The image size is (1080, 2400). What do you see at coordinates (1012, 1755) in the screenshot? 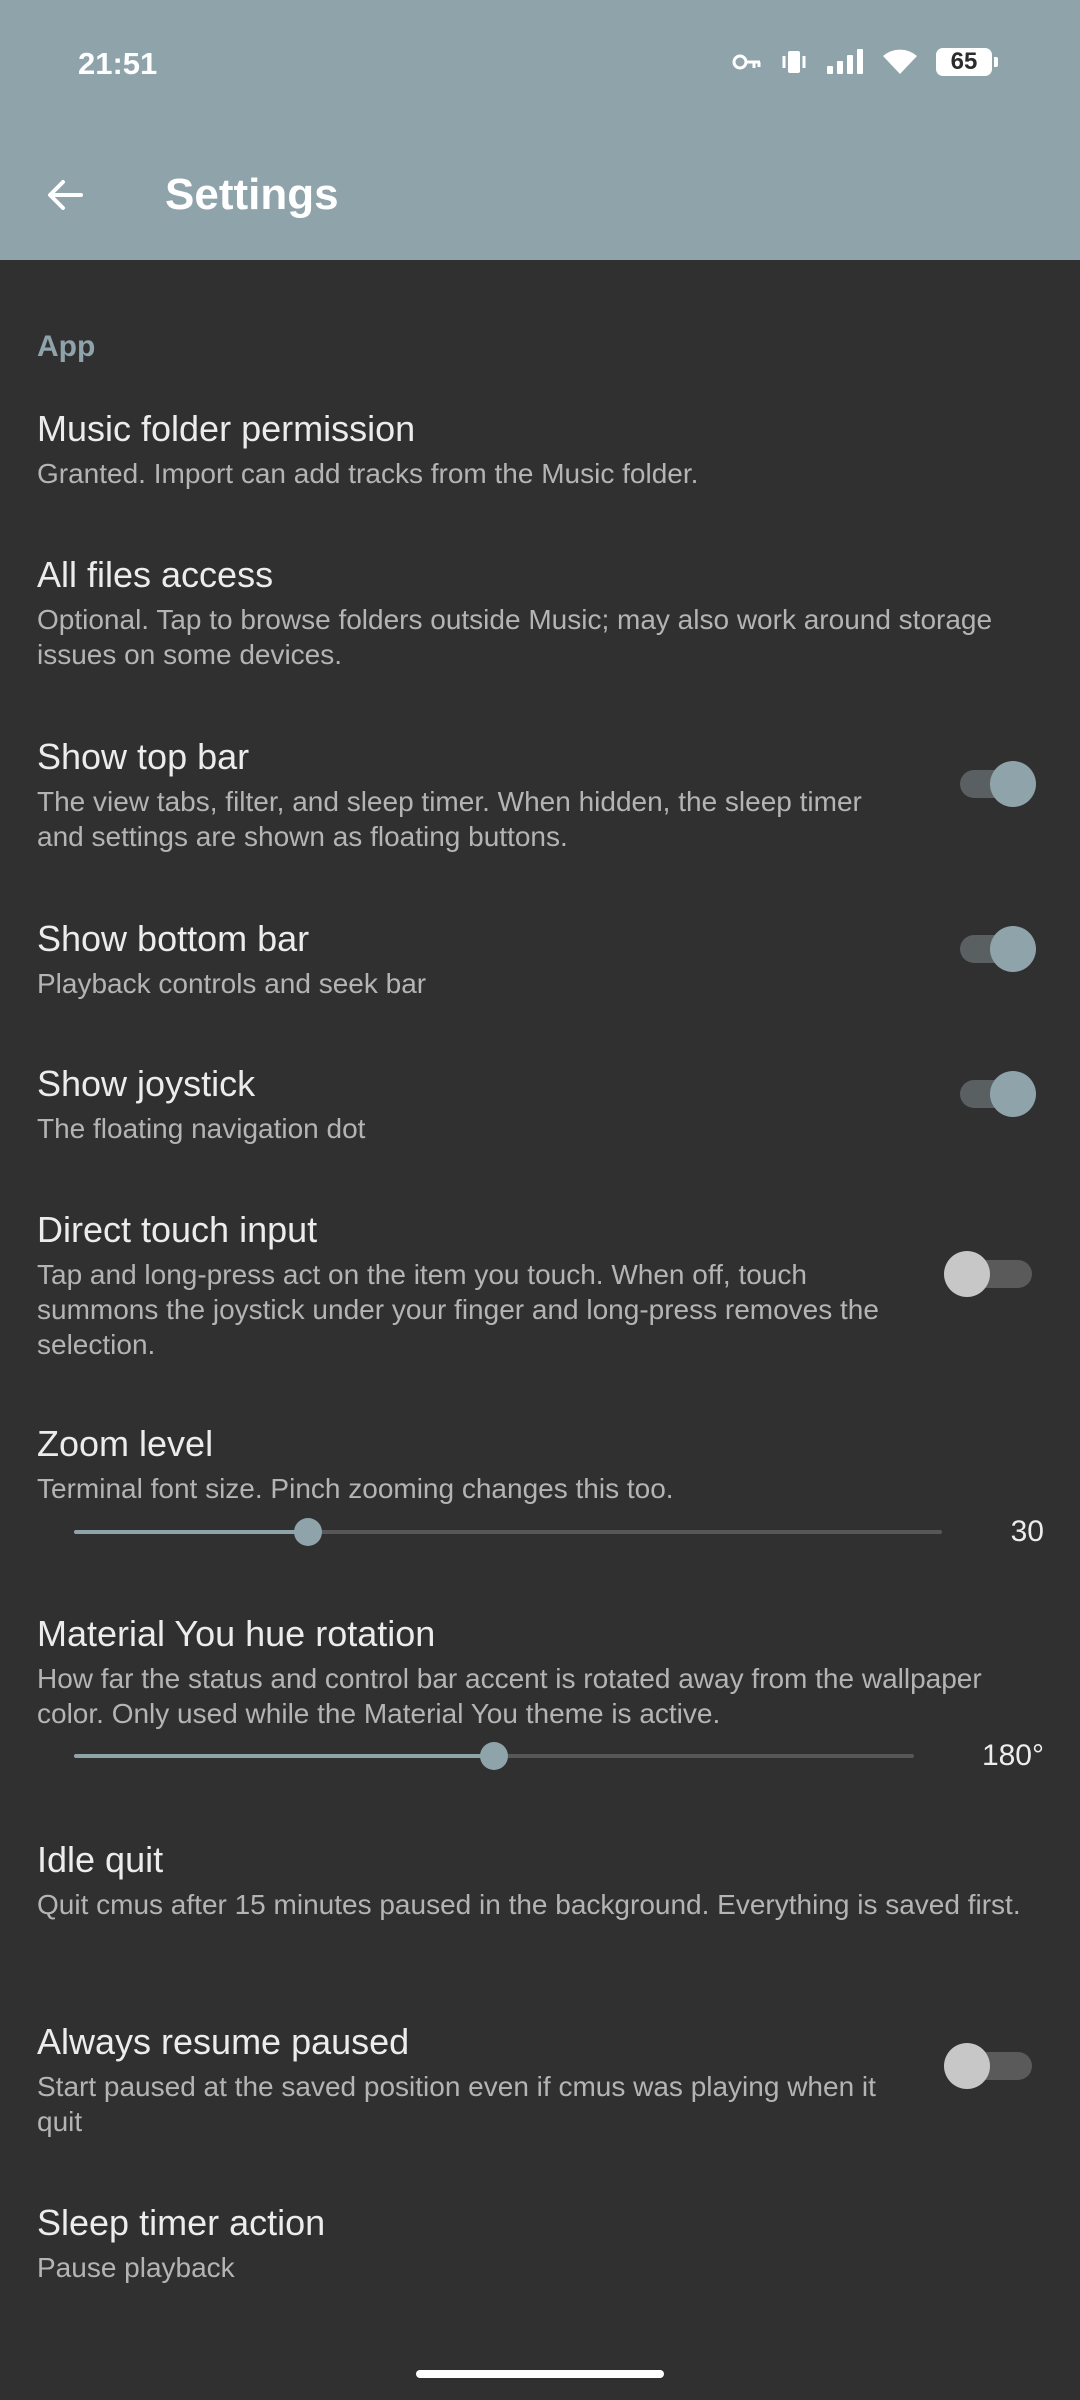
I see `hue-rotation-value: 180°` at bounding box center [1012, 1755].